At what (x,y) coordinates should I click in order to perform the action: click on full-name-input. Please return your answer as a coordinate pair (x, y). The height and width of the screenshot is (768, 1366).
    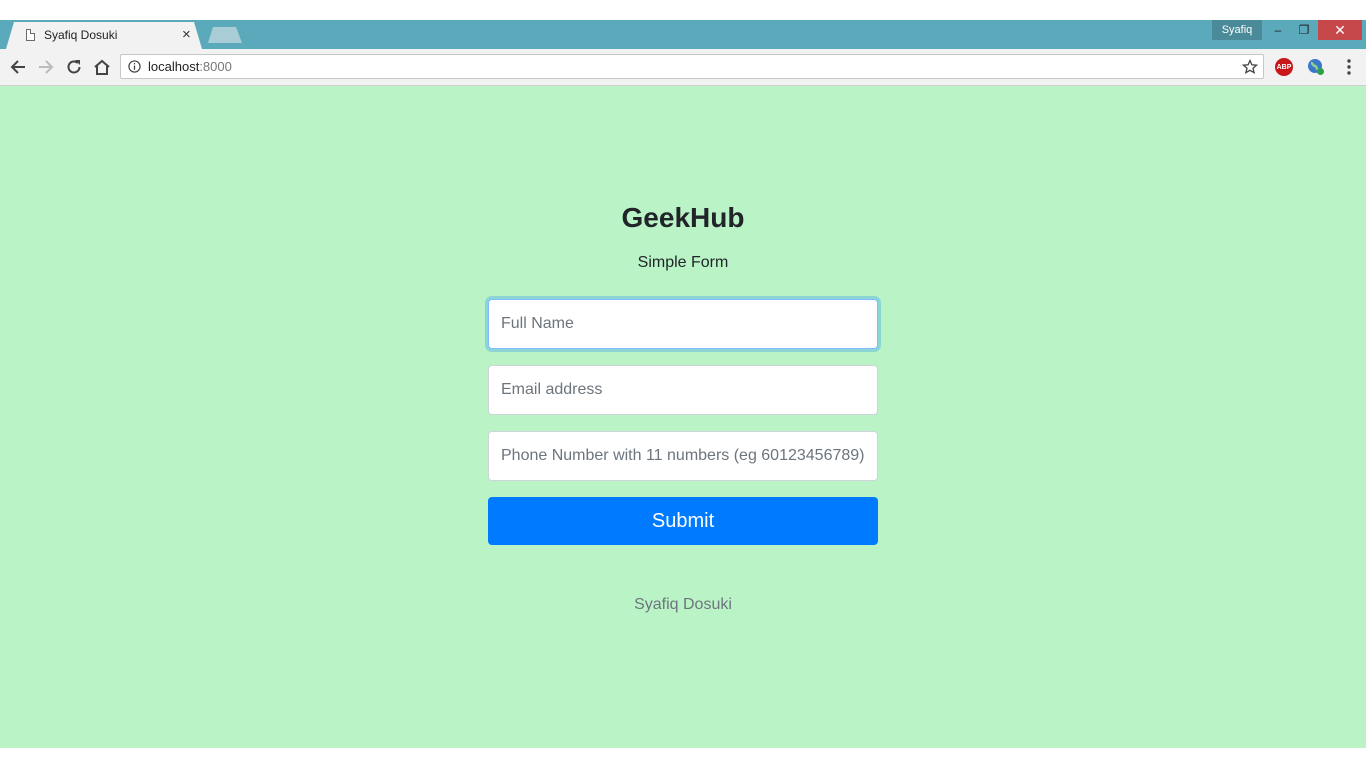
    Looking at the image, I should click on (683, 324).